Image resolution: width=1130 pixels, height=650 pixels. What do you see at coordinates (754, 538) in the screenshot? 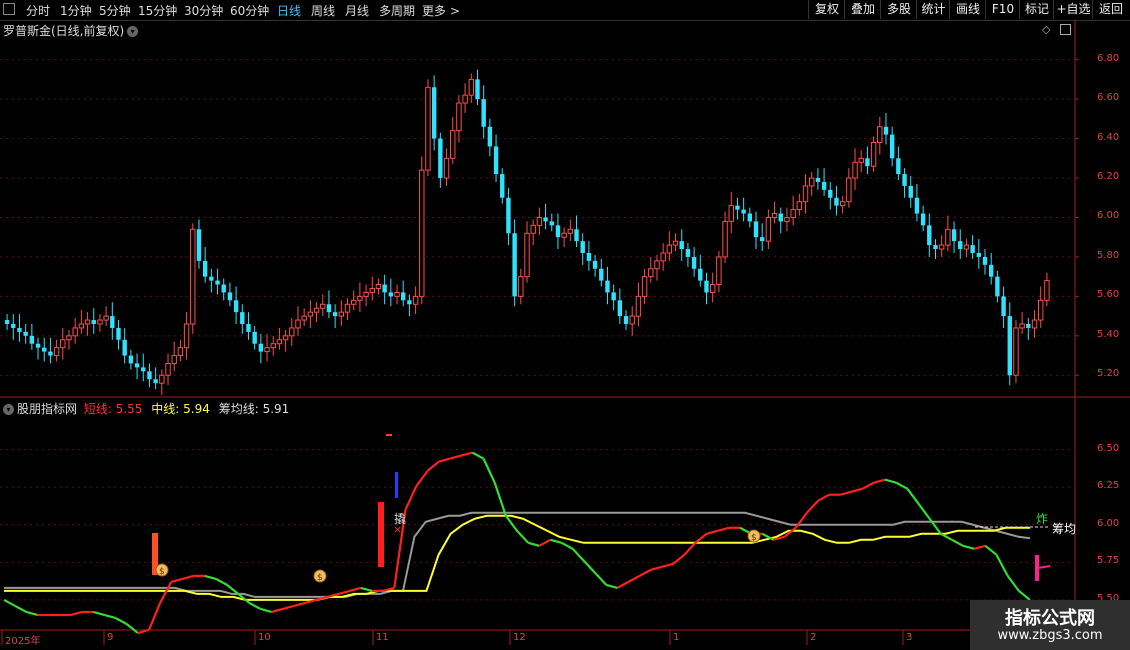
I see `money-bag-icon: $` at bounding box center [754, 538].